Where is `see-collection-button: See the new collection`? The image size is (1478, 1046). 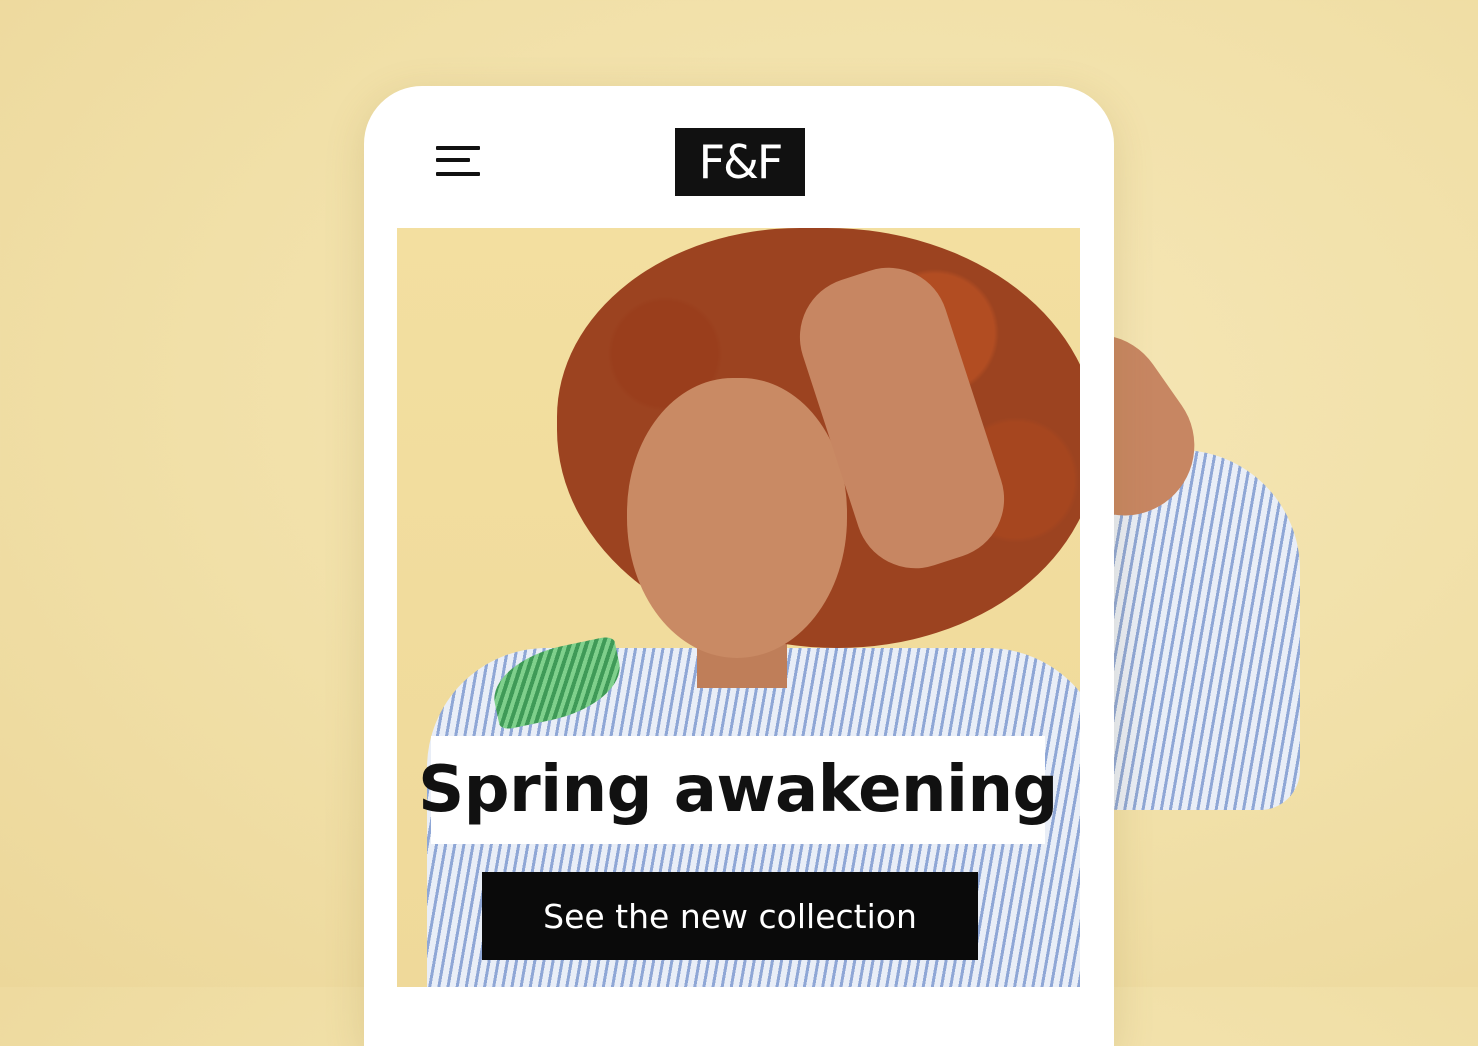 see-collection-button: See the new collection is located at coordinates (730, 916).